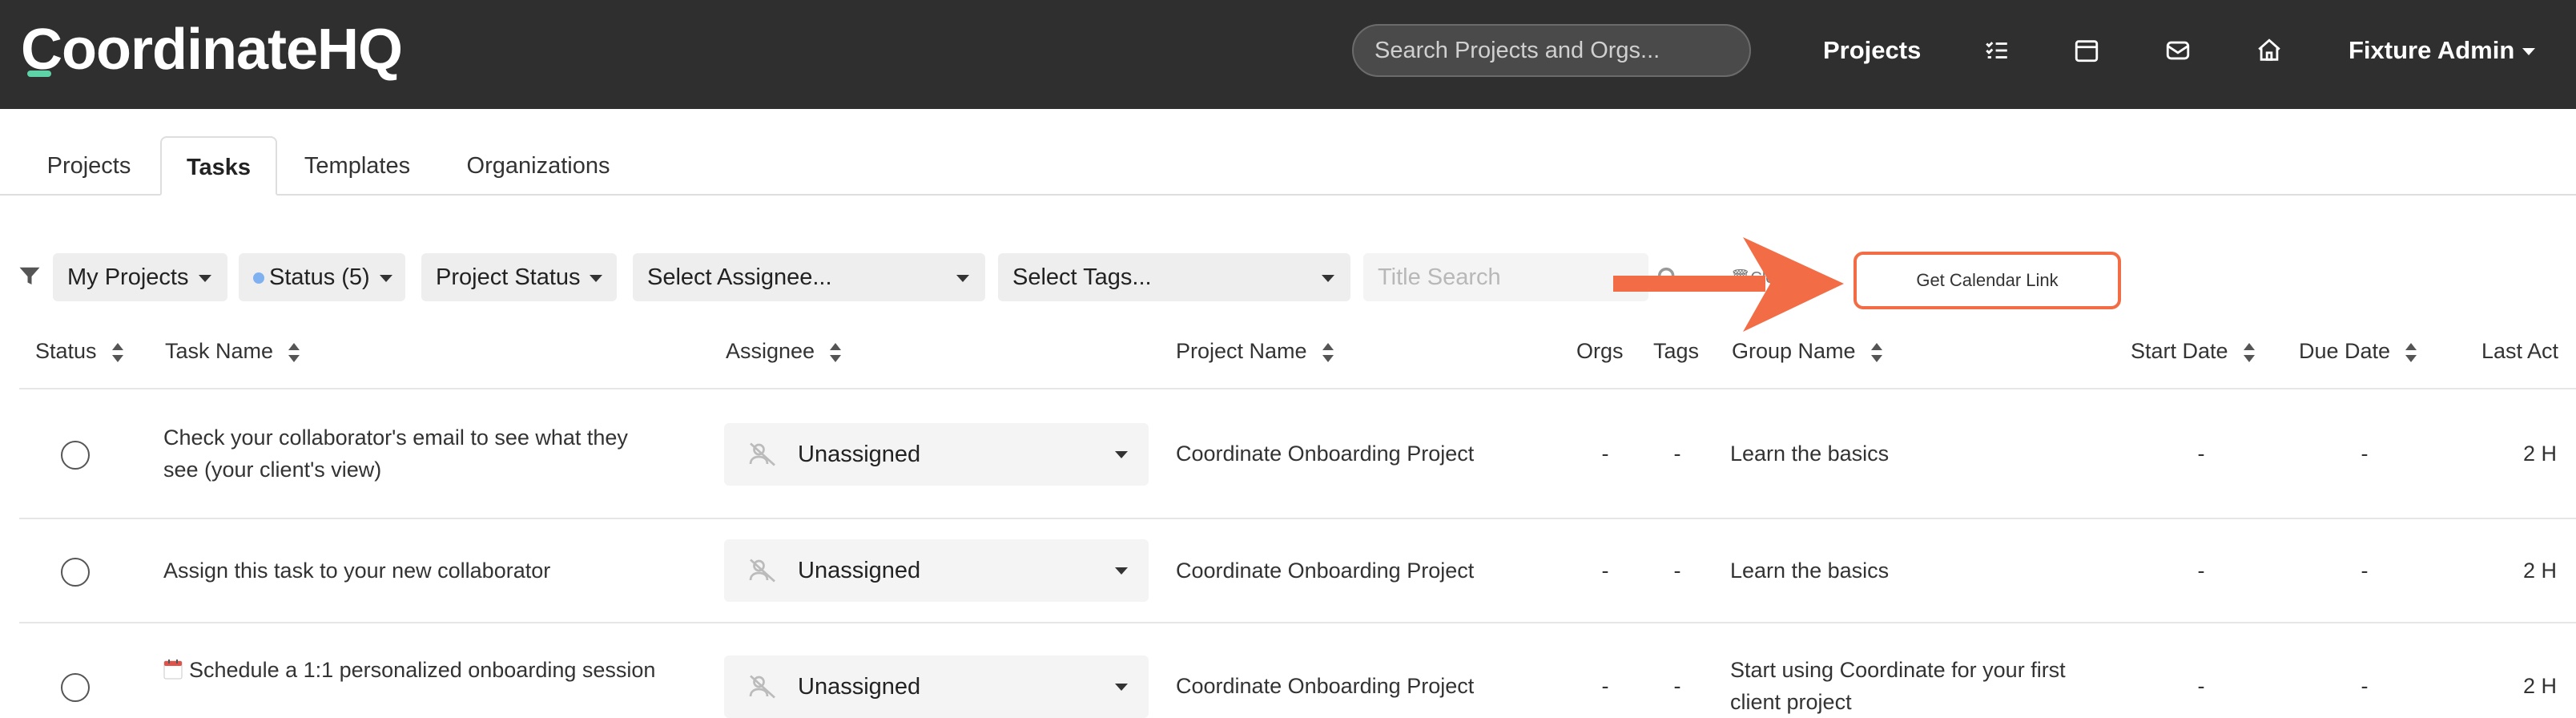 This screenshot has width=2576, height=718. I want to click on column-header-start-date: Start Date, so click(2193, 351).